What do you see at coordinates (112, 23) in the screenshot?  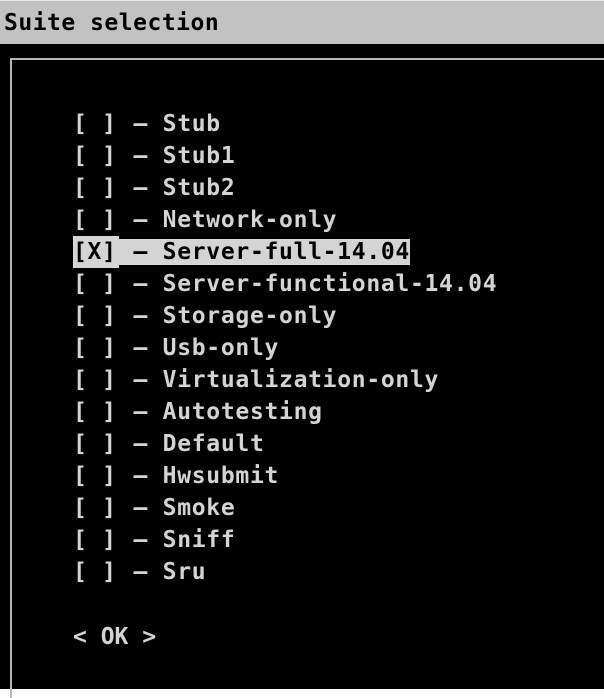 I see `window-title: Suite selection` at bounding box center [112, 23].